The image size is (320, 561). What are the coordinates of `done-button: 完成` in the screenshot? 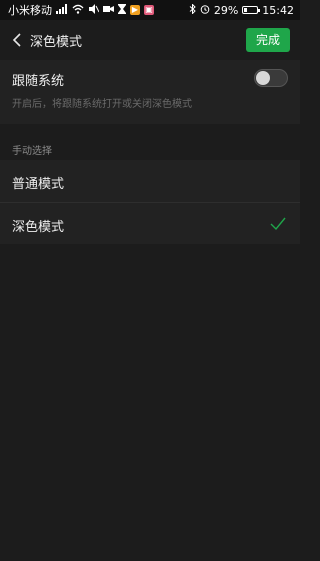 It's located at (268, 40).